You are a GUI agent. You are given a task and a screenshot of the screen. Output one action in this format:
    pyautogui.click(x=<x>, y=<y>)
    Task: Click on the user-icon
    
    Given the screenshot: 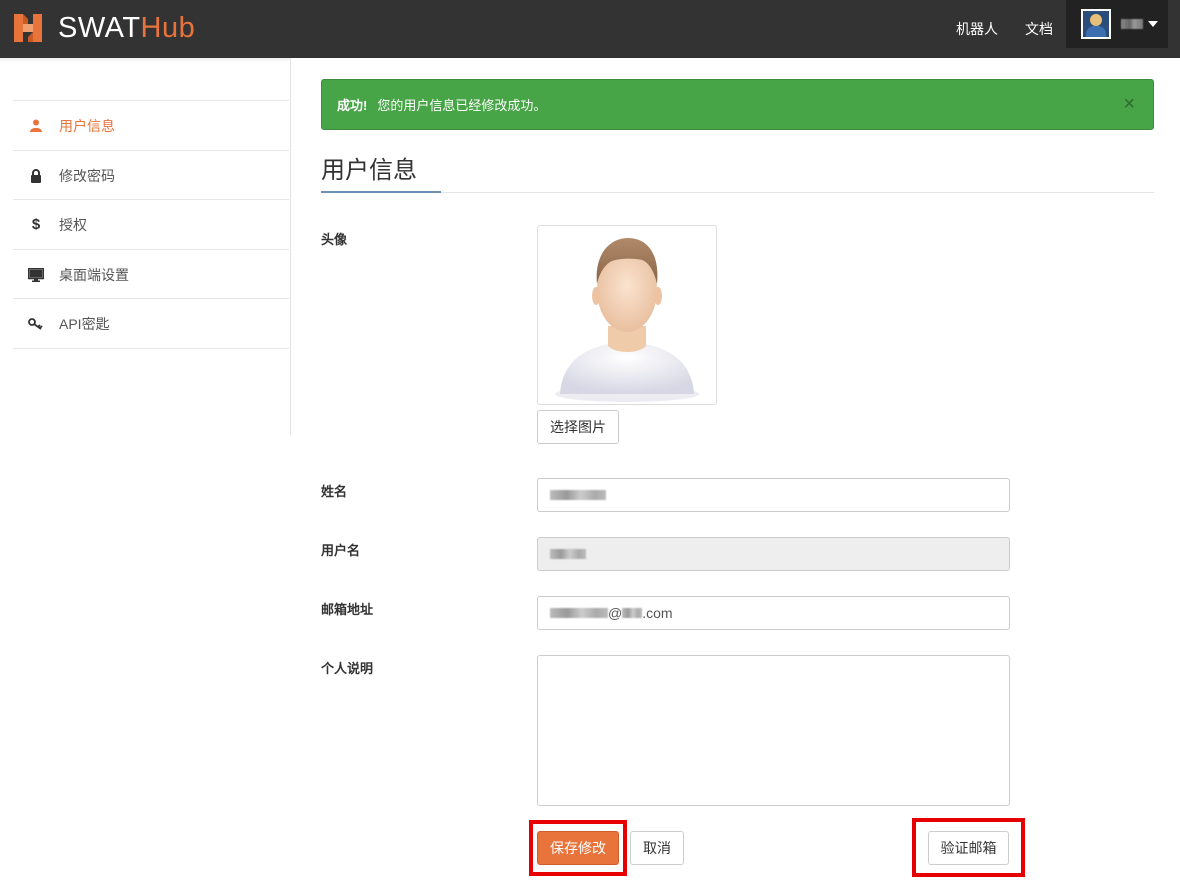 What is the action you would take?
    pyautogui.click(x=36, y=125)
    